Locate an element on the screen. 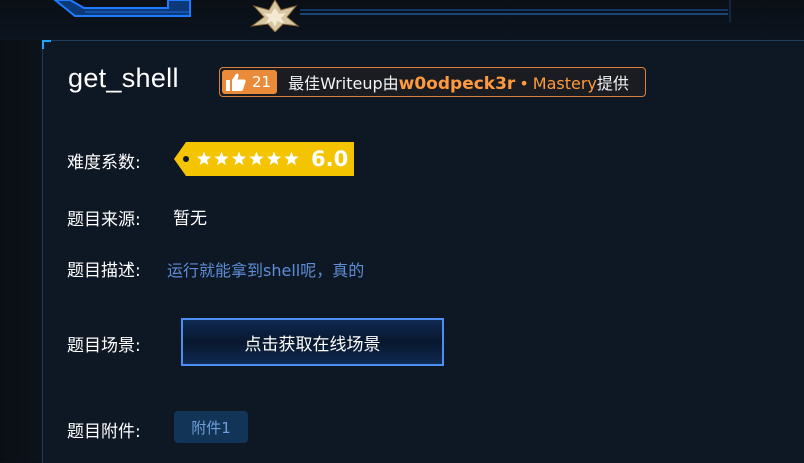  writeup-author-link: w0odpeck3r is located at coordinates (457, 84).